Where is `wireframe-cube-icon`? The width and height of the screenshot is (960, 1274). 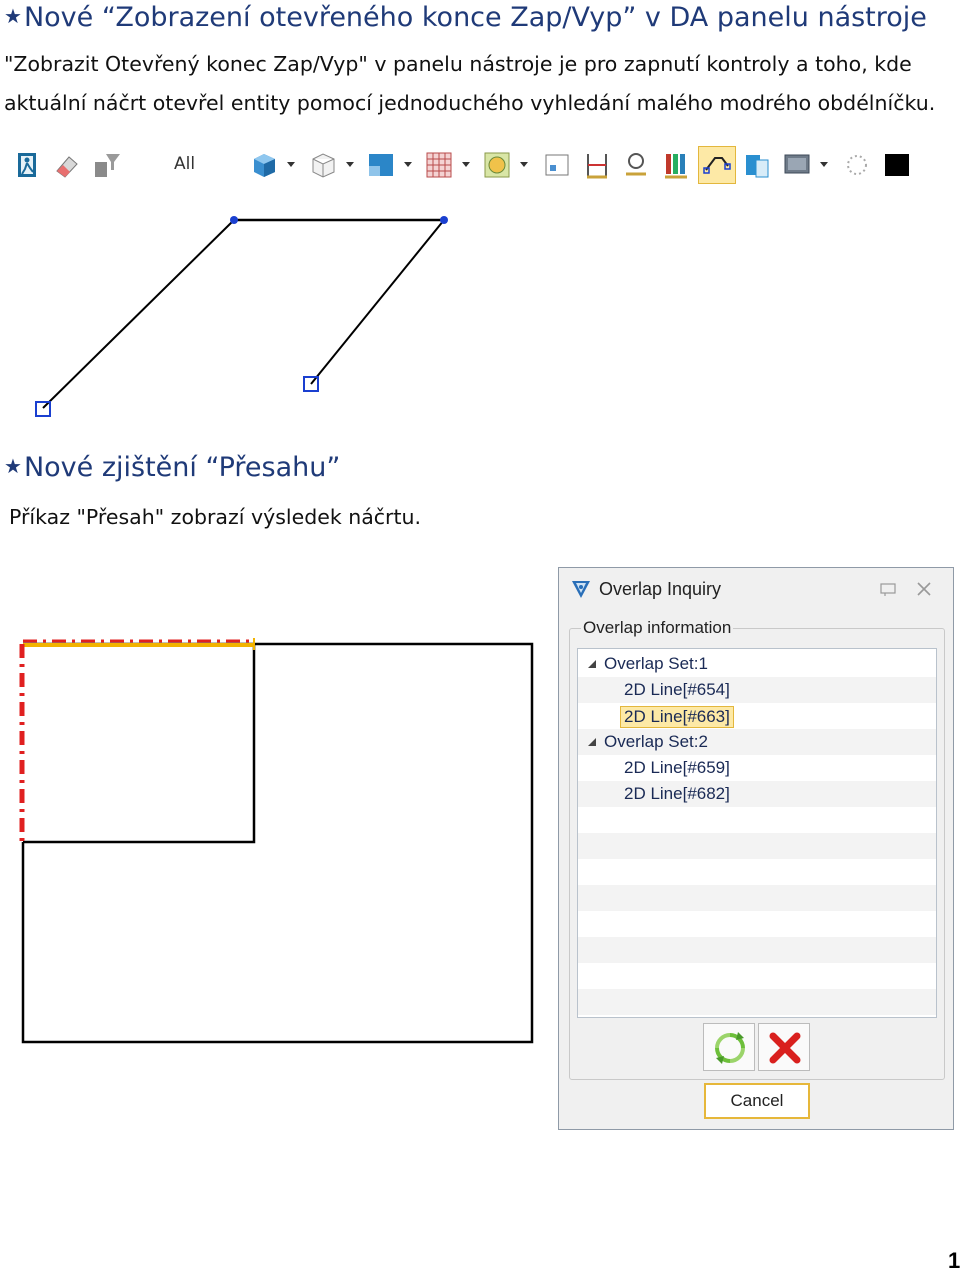 wireframe-cube-icon is located at coordinates (323, 165).